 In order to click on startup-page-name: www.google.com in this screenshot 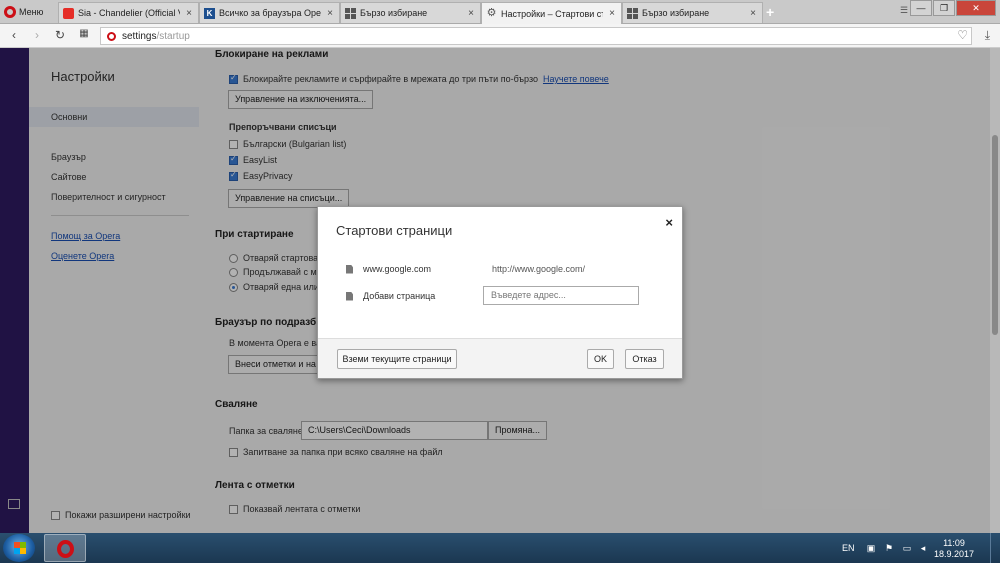, I will do `click(397, 269)`.